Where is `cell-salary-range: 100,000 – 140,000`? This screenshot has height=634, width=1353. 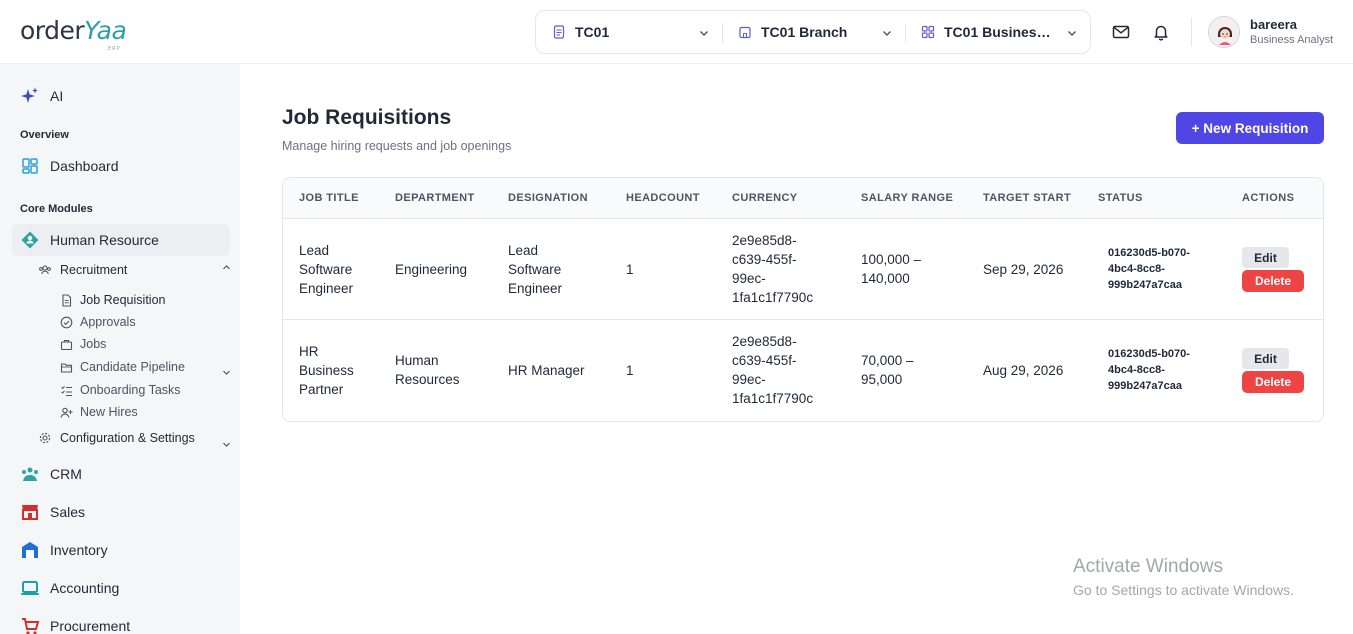
cell-salary-range: 100,000 – 140,000 is located at coordinates (891, 269).